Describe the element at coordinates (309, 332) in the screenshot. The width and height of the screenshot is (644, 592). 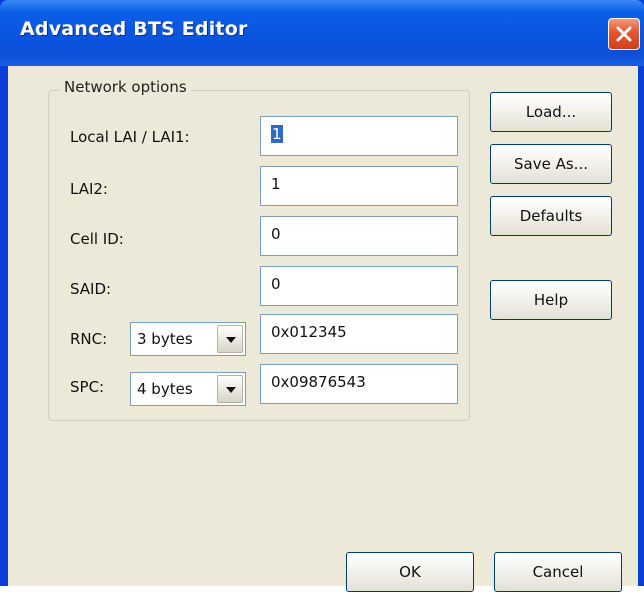
I see `rnc-value: 0x012345` at that location.